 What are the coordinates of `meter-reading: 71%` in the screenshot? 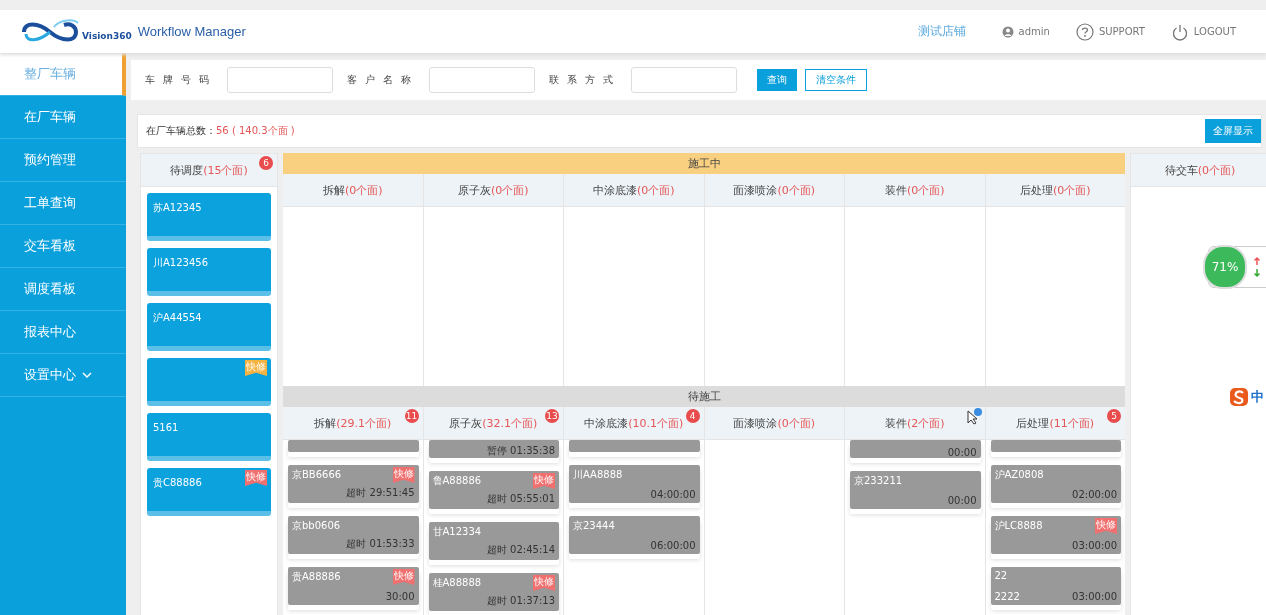 It's located at (1225, 267).